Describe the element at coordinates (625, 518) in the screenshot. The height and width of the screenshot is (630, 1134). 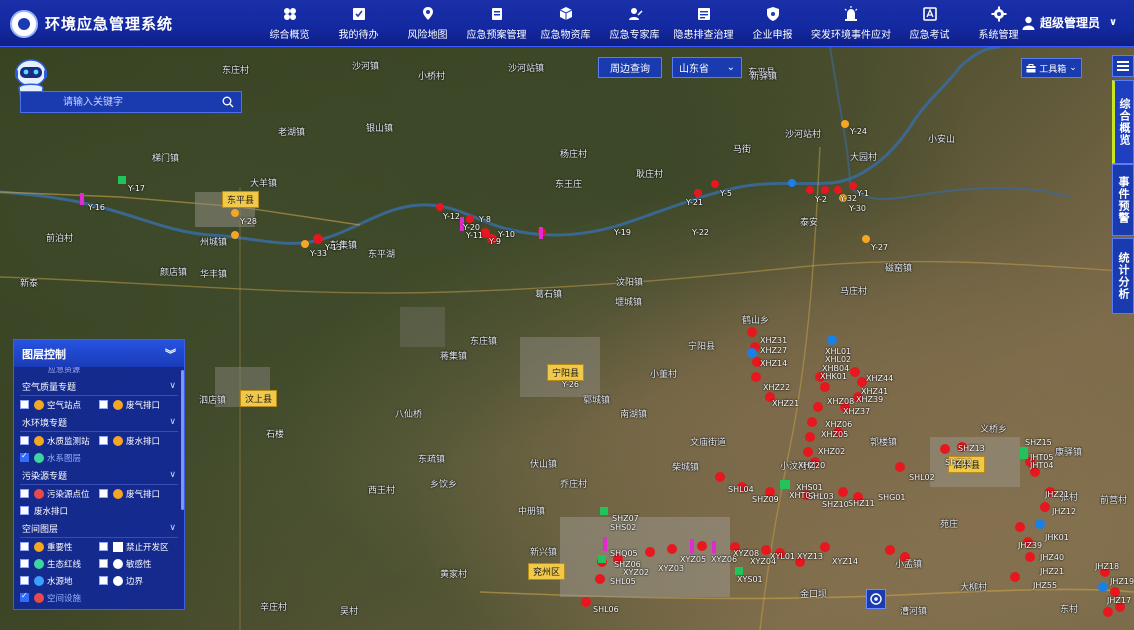
I see `marker-label: SHZ07` at that location.